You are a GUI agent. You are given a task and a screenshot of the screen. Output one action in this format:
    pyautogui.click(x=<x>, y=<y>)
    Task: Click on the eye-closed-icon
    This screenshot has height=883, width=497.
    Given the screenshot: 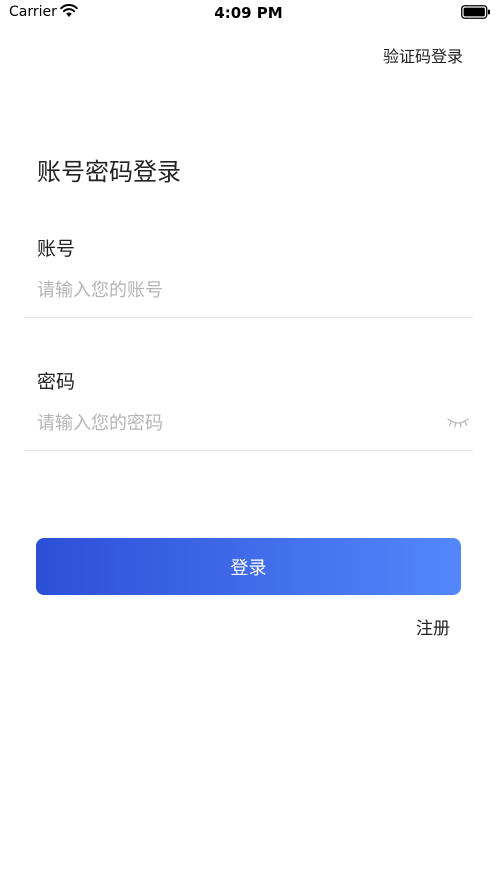 What is the action you would take?
    pyautogui.click(x=458, y=422)
    